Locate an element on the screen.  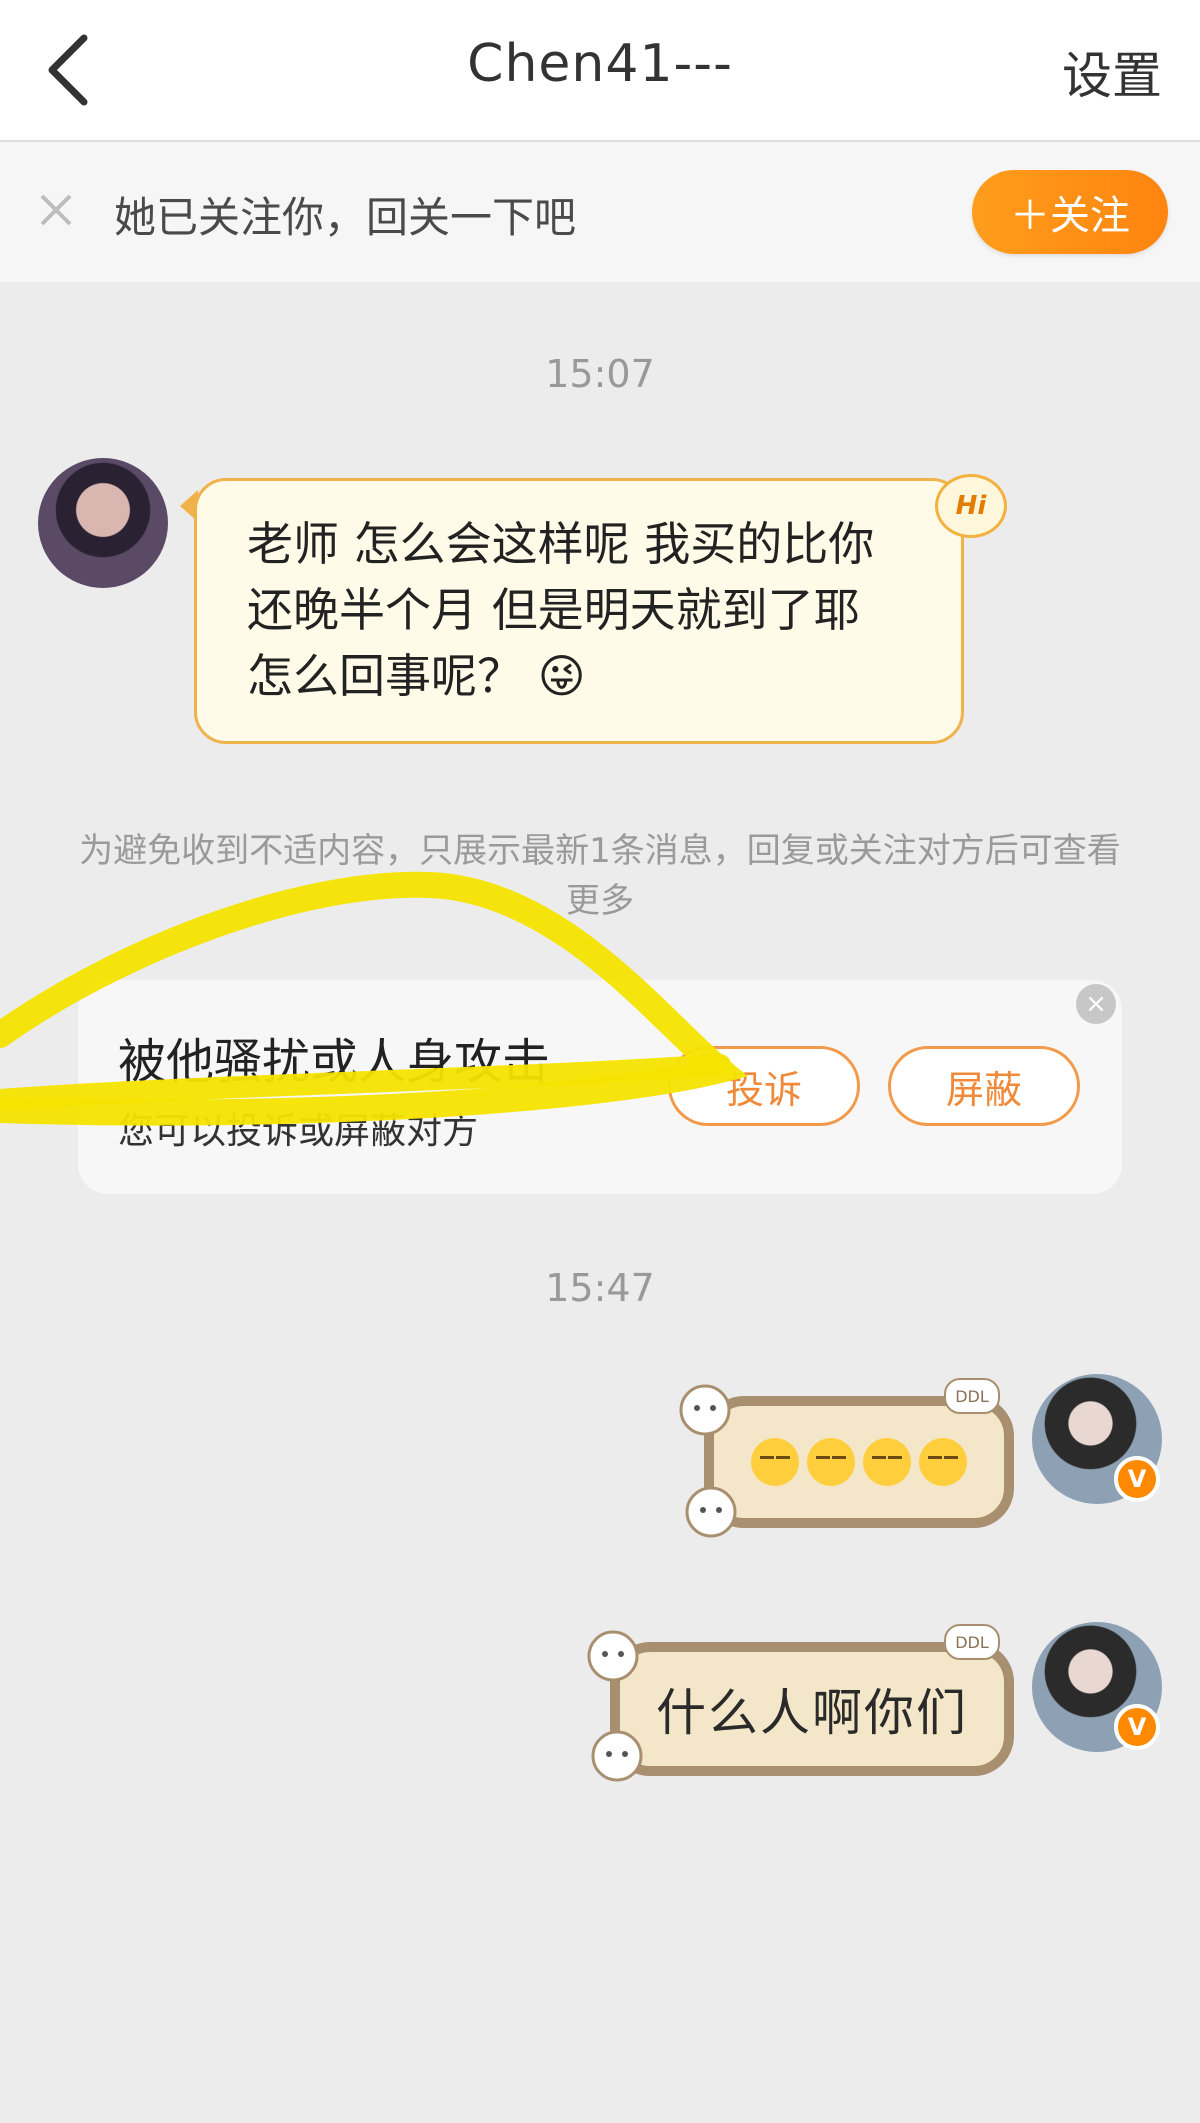
message-timestamp: 15:07 is located at coordinates (600, 374).